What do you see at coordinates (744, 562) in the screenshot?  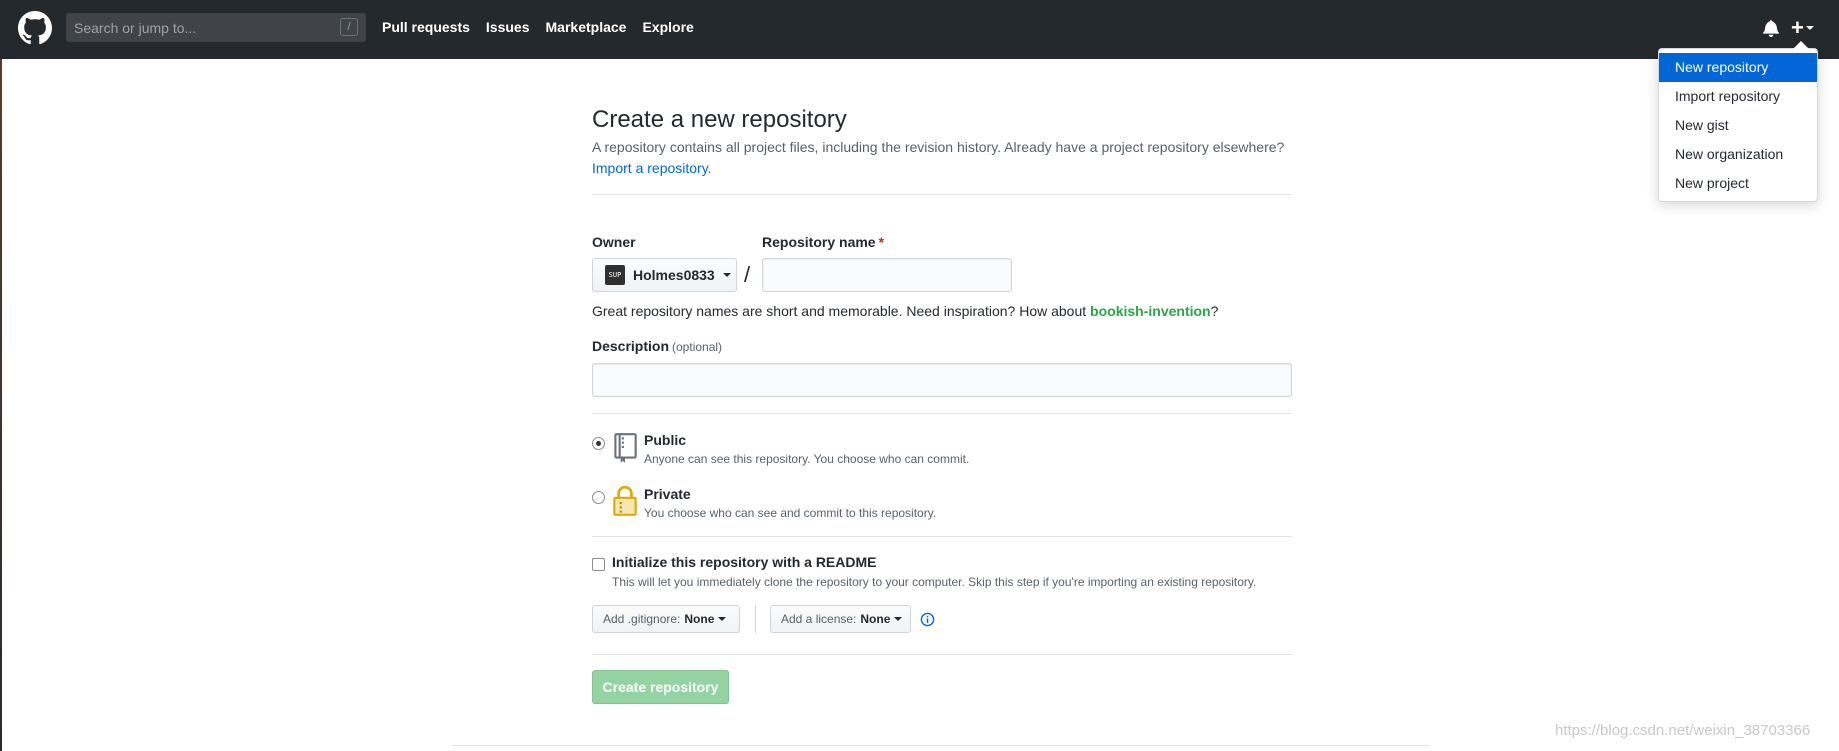 I see `init-readme-title: Initialize this repository with a README` at bounding box center [744, 562].